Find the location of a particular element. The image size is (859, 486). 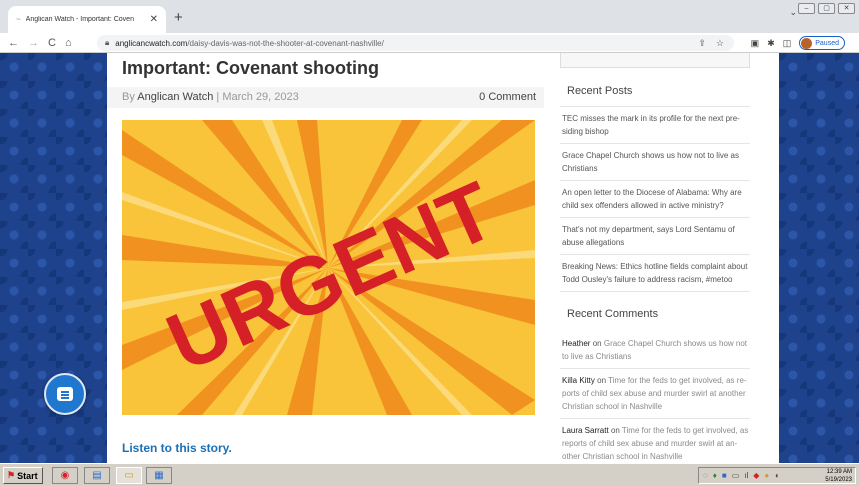

system-tray: ◌ ♦ ■ ▭ ıl ◆ ● ◖ 12:39 AM 5/19/2023 is located at coordinates (777, 475).